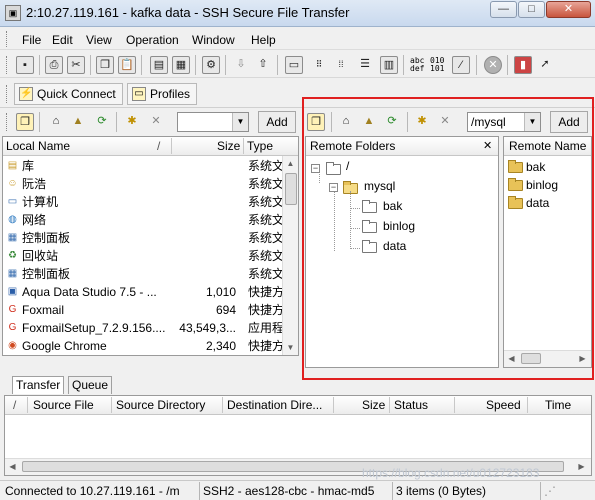 Image resolution: width=595 pixels, height=500 pixels. Describe the element at coordinates (228, 146) in the screenshot. I see `local-size-header: Size` at that location.